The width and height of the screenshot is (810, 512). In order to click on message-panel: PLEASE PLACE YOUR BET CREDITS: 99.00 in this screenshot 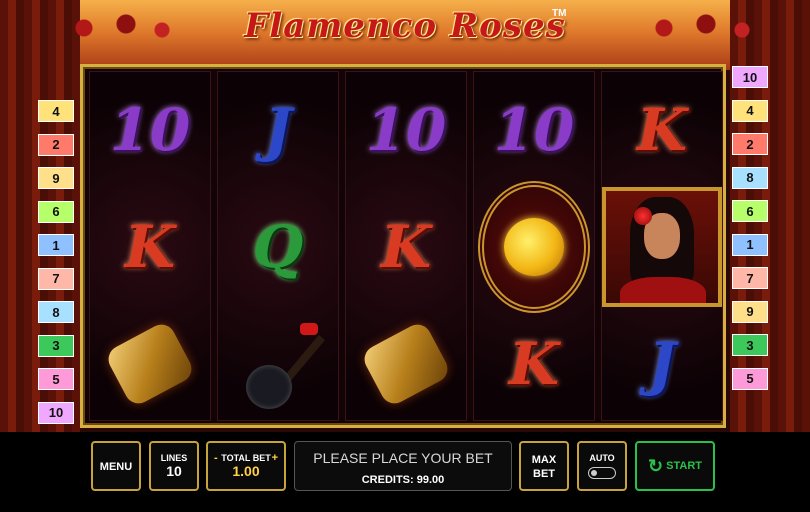, I will do `click(403, 466)`.